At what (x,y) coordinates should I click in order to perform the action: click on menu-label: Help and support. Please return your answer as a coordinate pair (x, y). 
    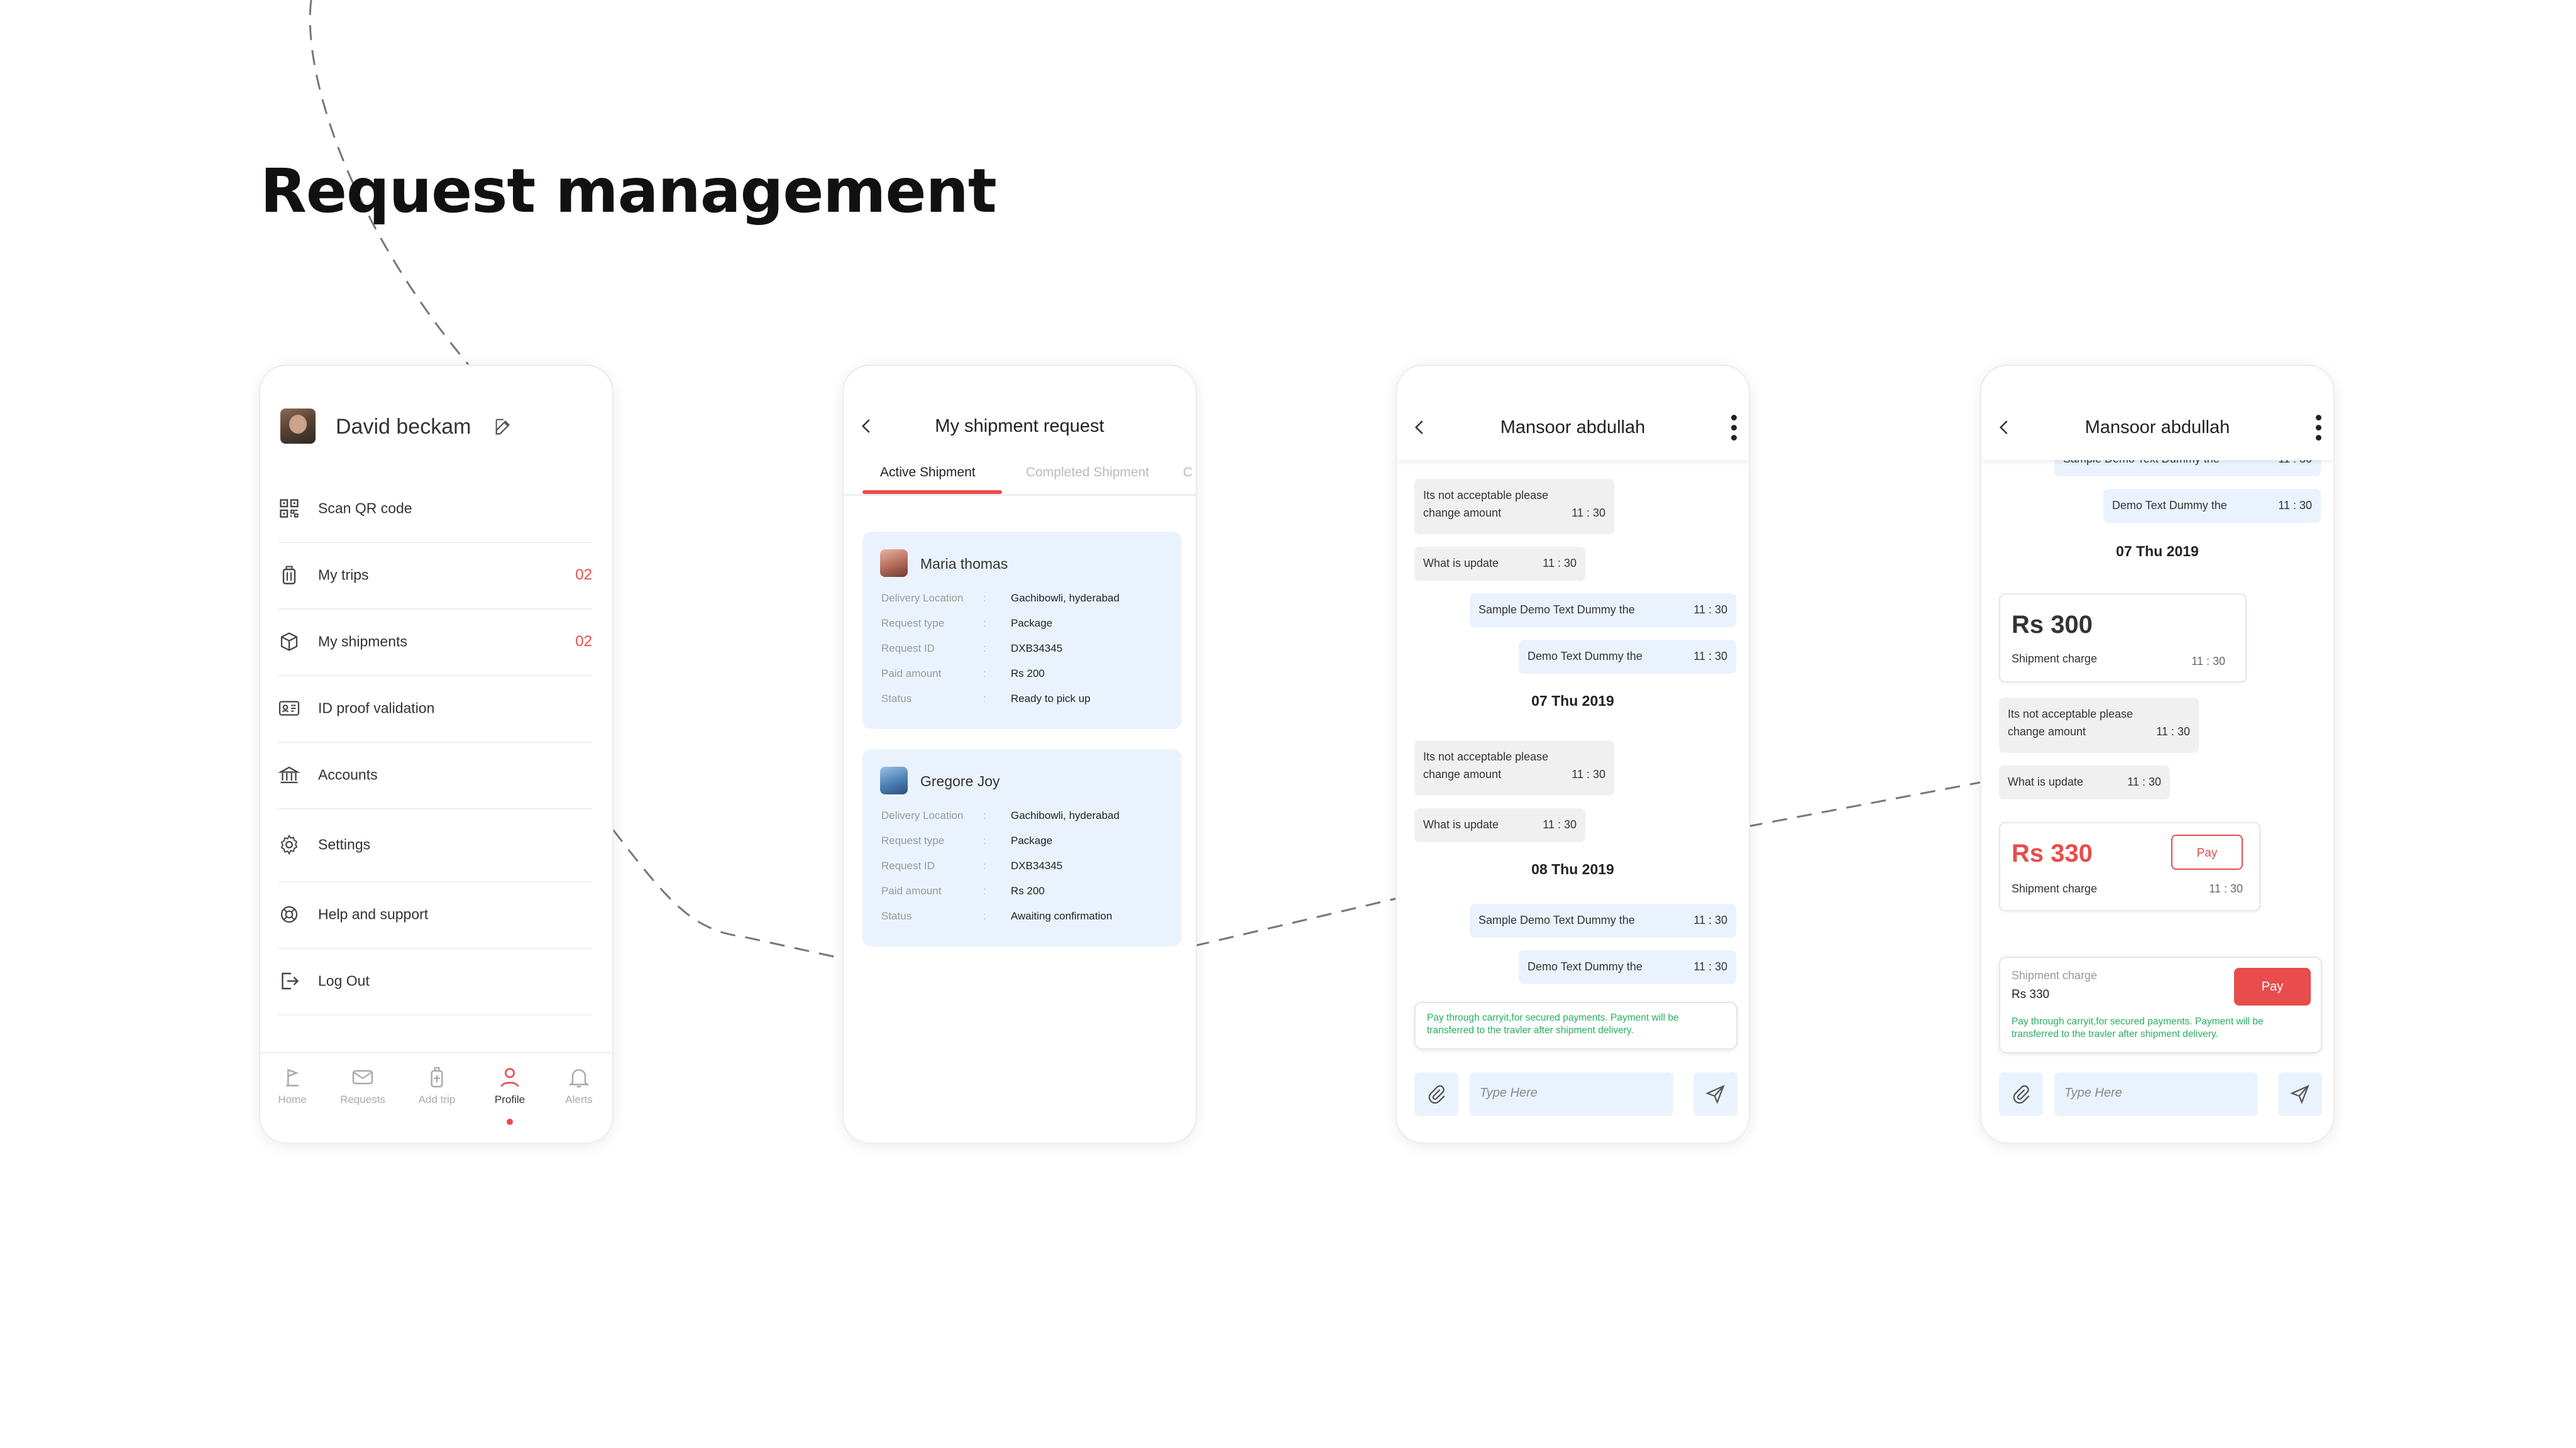
    Looking at the image, I should click on (374, 914).